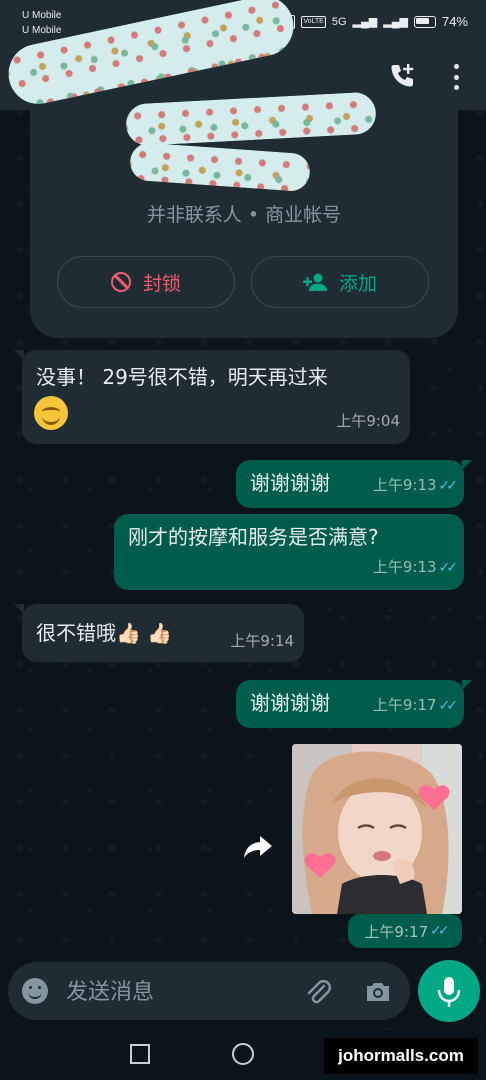 The image size is (486, 1080). I want to click on message-outgoing: 刚才的按摩和服务是否满意? 上午9:13 ✓✓, so click(289, 552).